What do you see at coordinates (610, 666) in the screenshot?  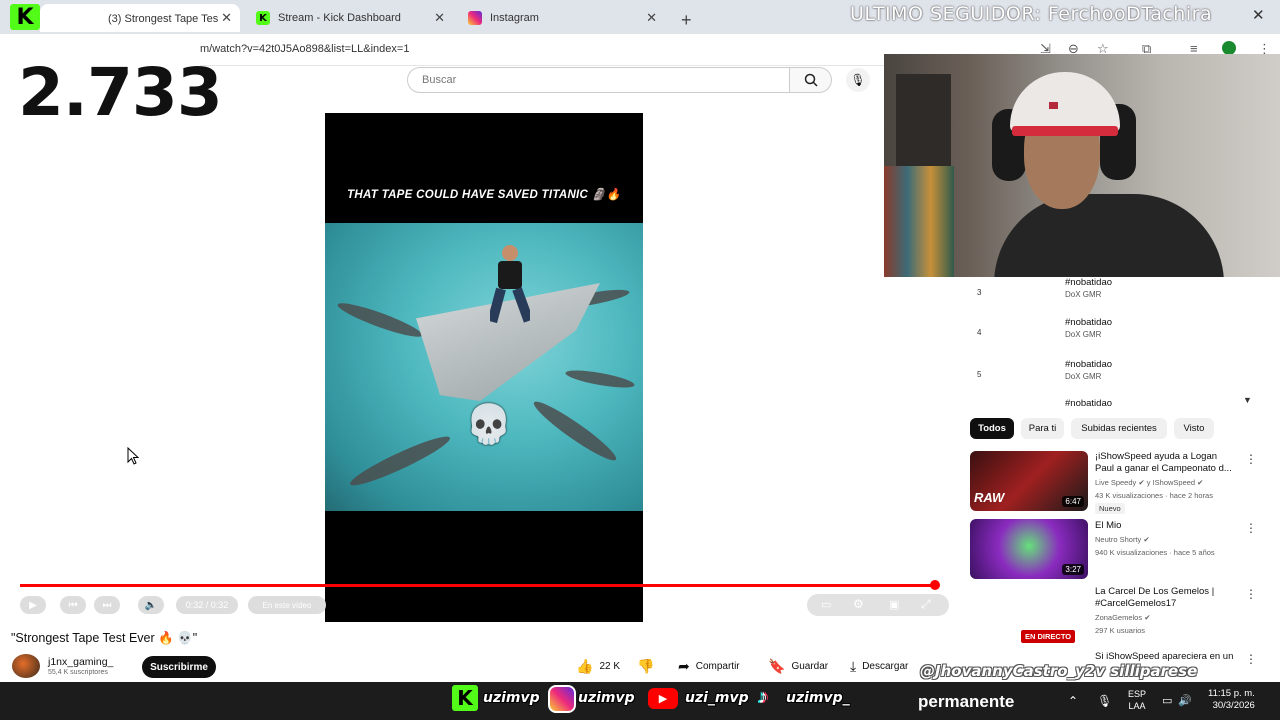 I see `like-count: 22 K` at bounding box center [610, 666].